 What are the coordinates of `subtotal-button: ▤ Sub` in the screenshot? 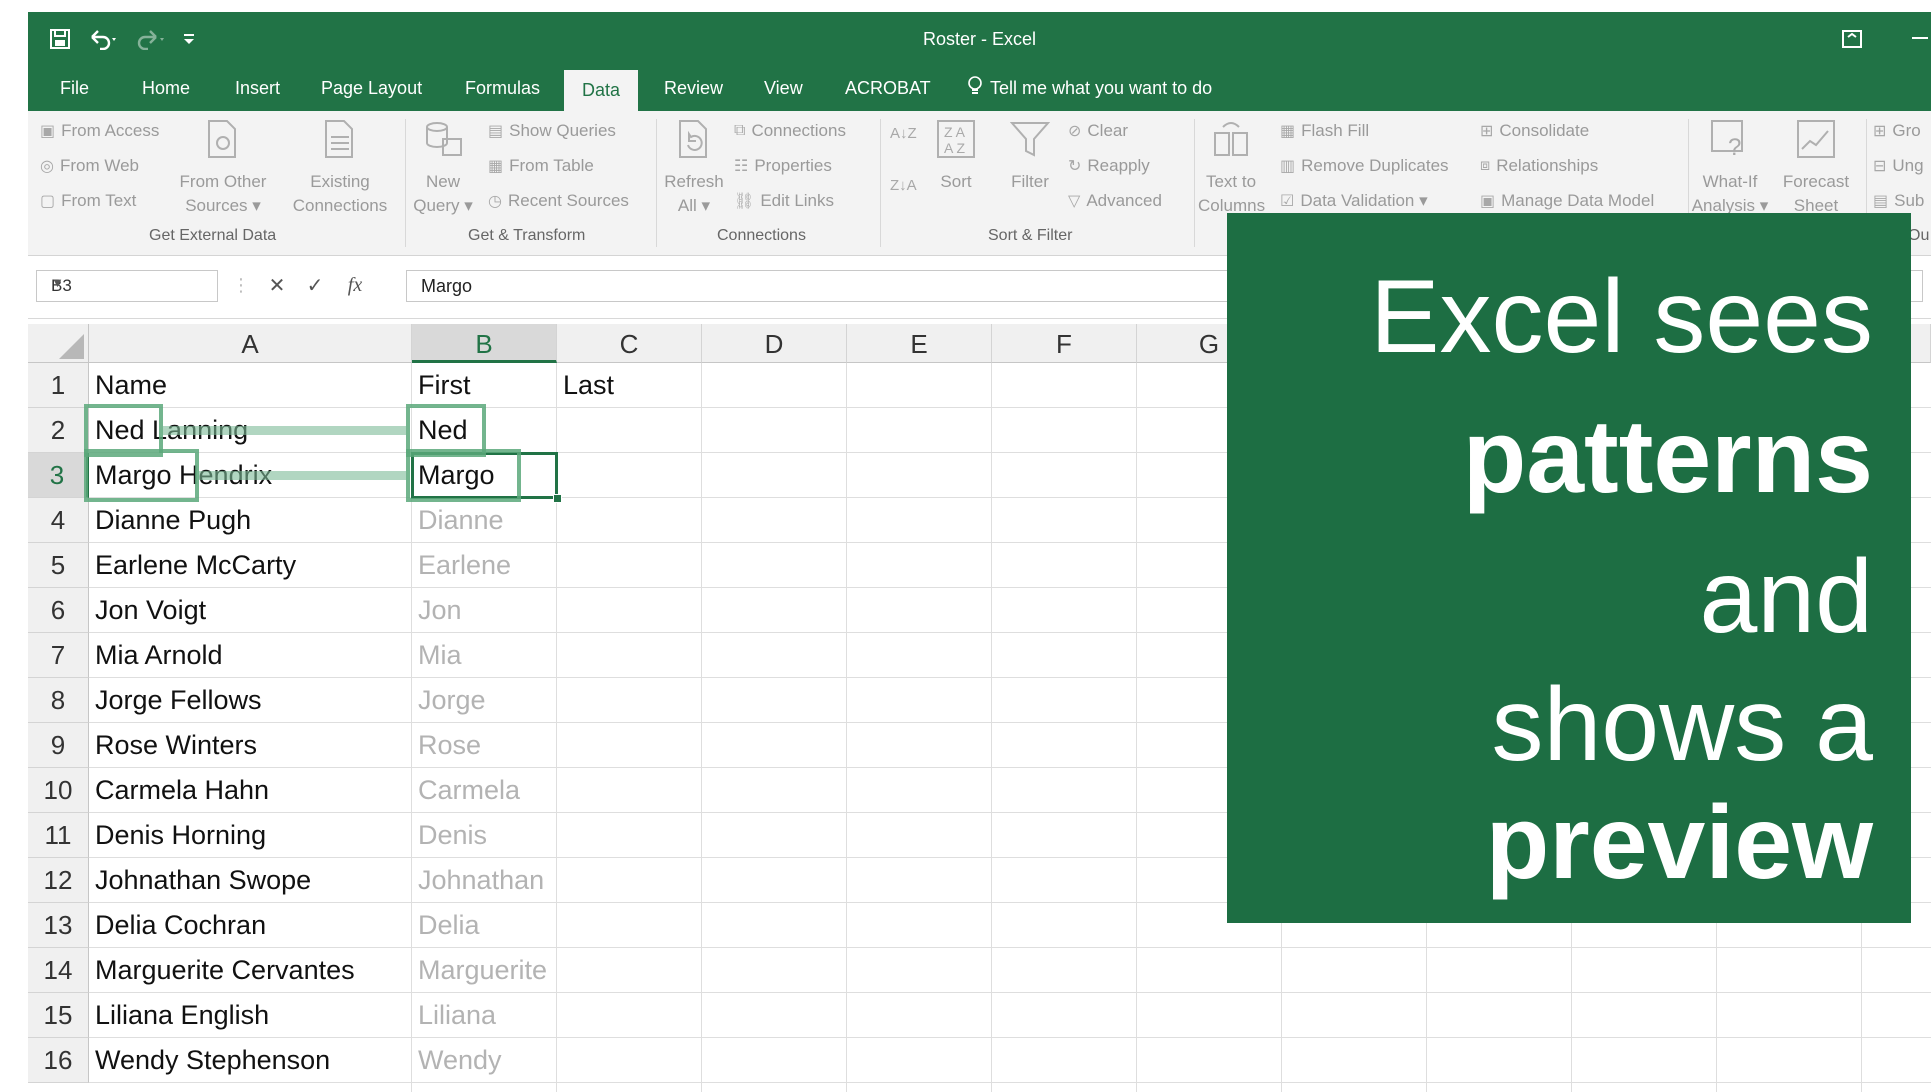 It's located at (1898, 201).